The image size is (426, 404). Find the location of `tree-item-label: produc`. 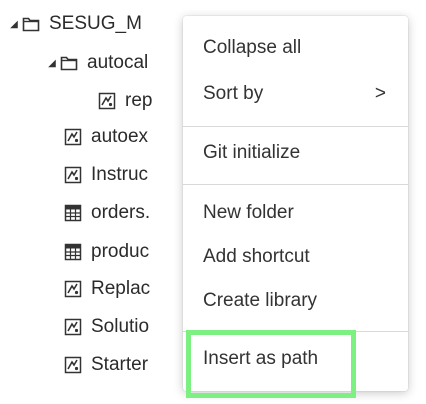

tree-item-label: produc is located at coordinates (120, 251).